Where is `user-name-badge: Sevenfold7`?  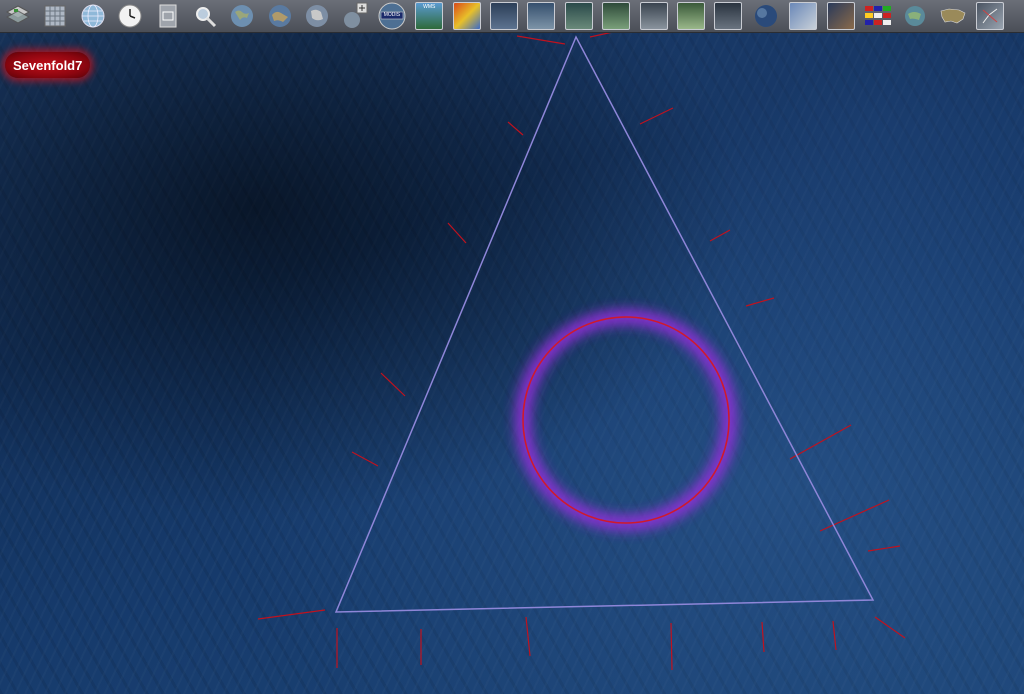 user-name-badge: Sevenfold7 is located at coordinates (48, 65).